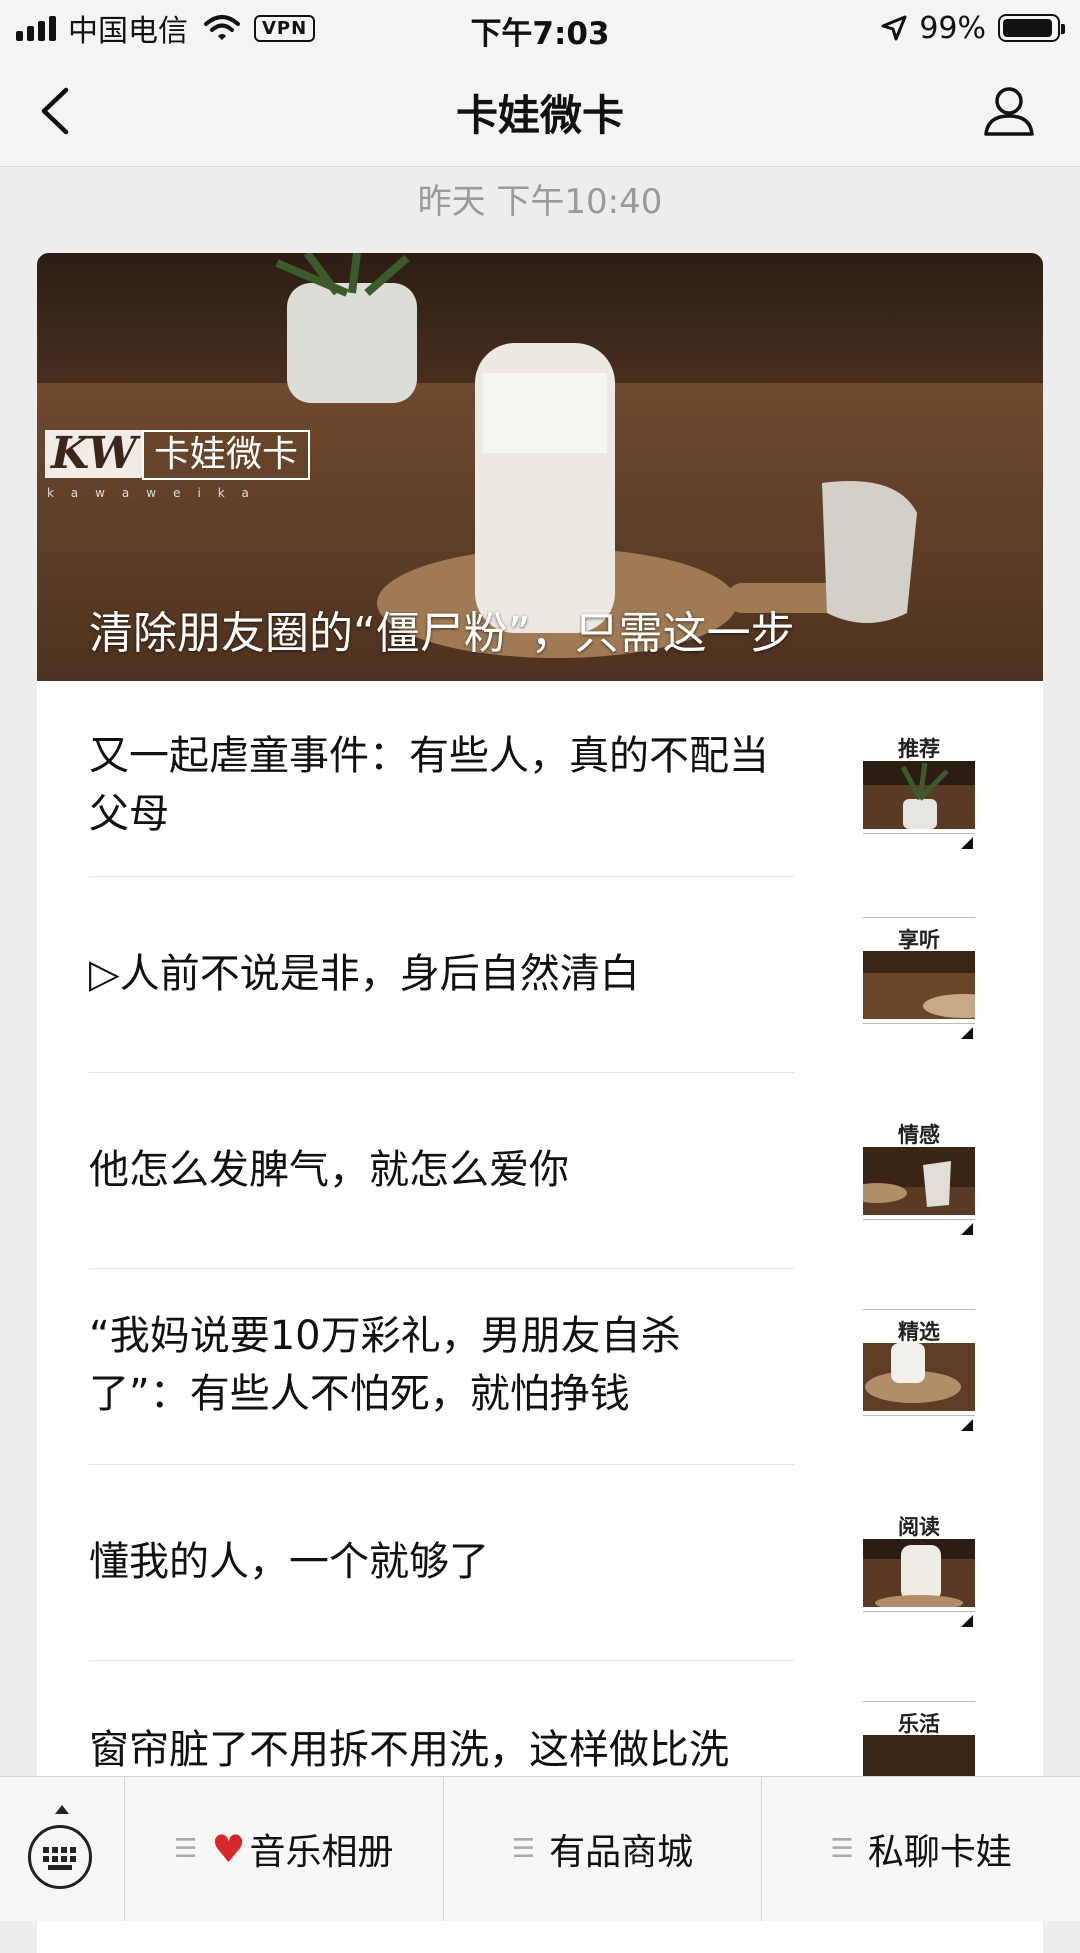  Describe the element at coordinates (540, 1563) in the screenshot. I see `list-item: 懂我的人，一个就够了 阅读` at that location.